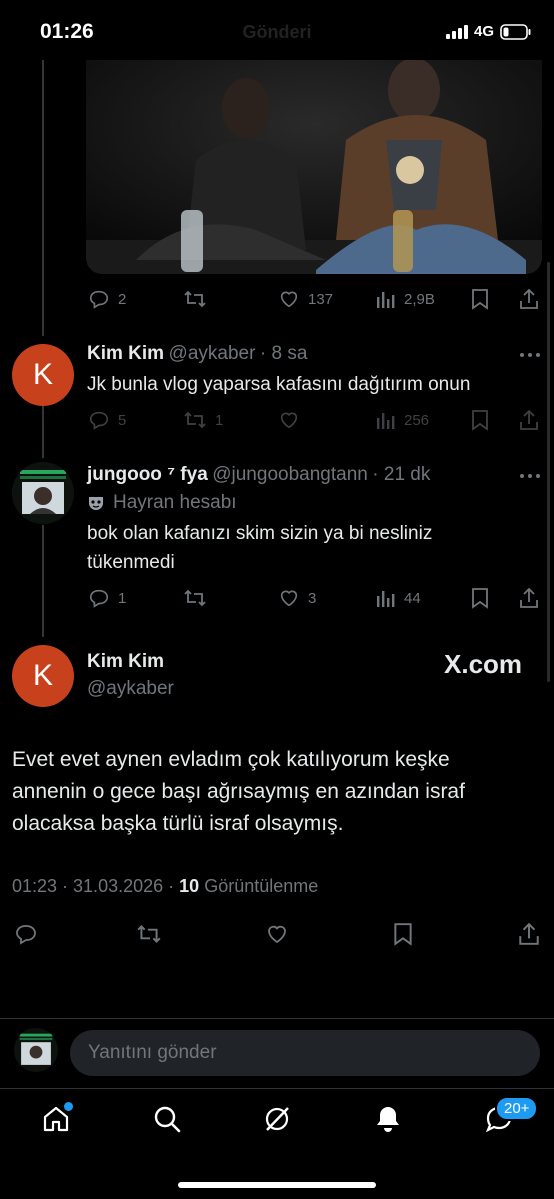  I want to click on home-indicator, so click(277, 1185).